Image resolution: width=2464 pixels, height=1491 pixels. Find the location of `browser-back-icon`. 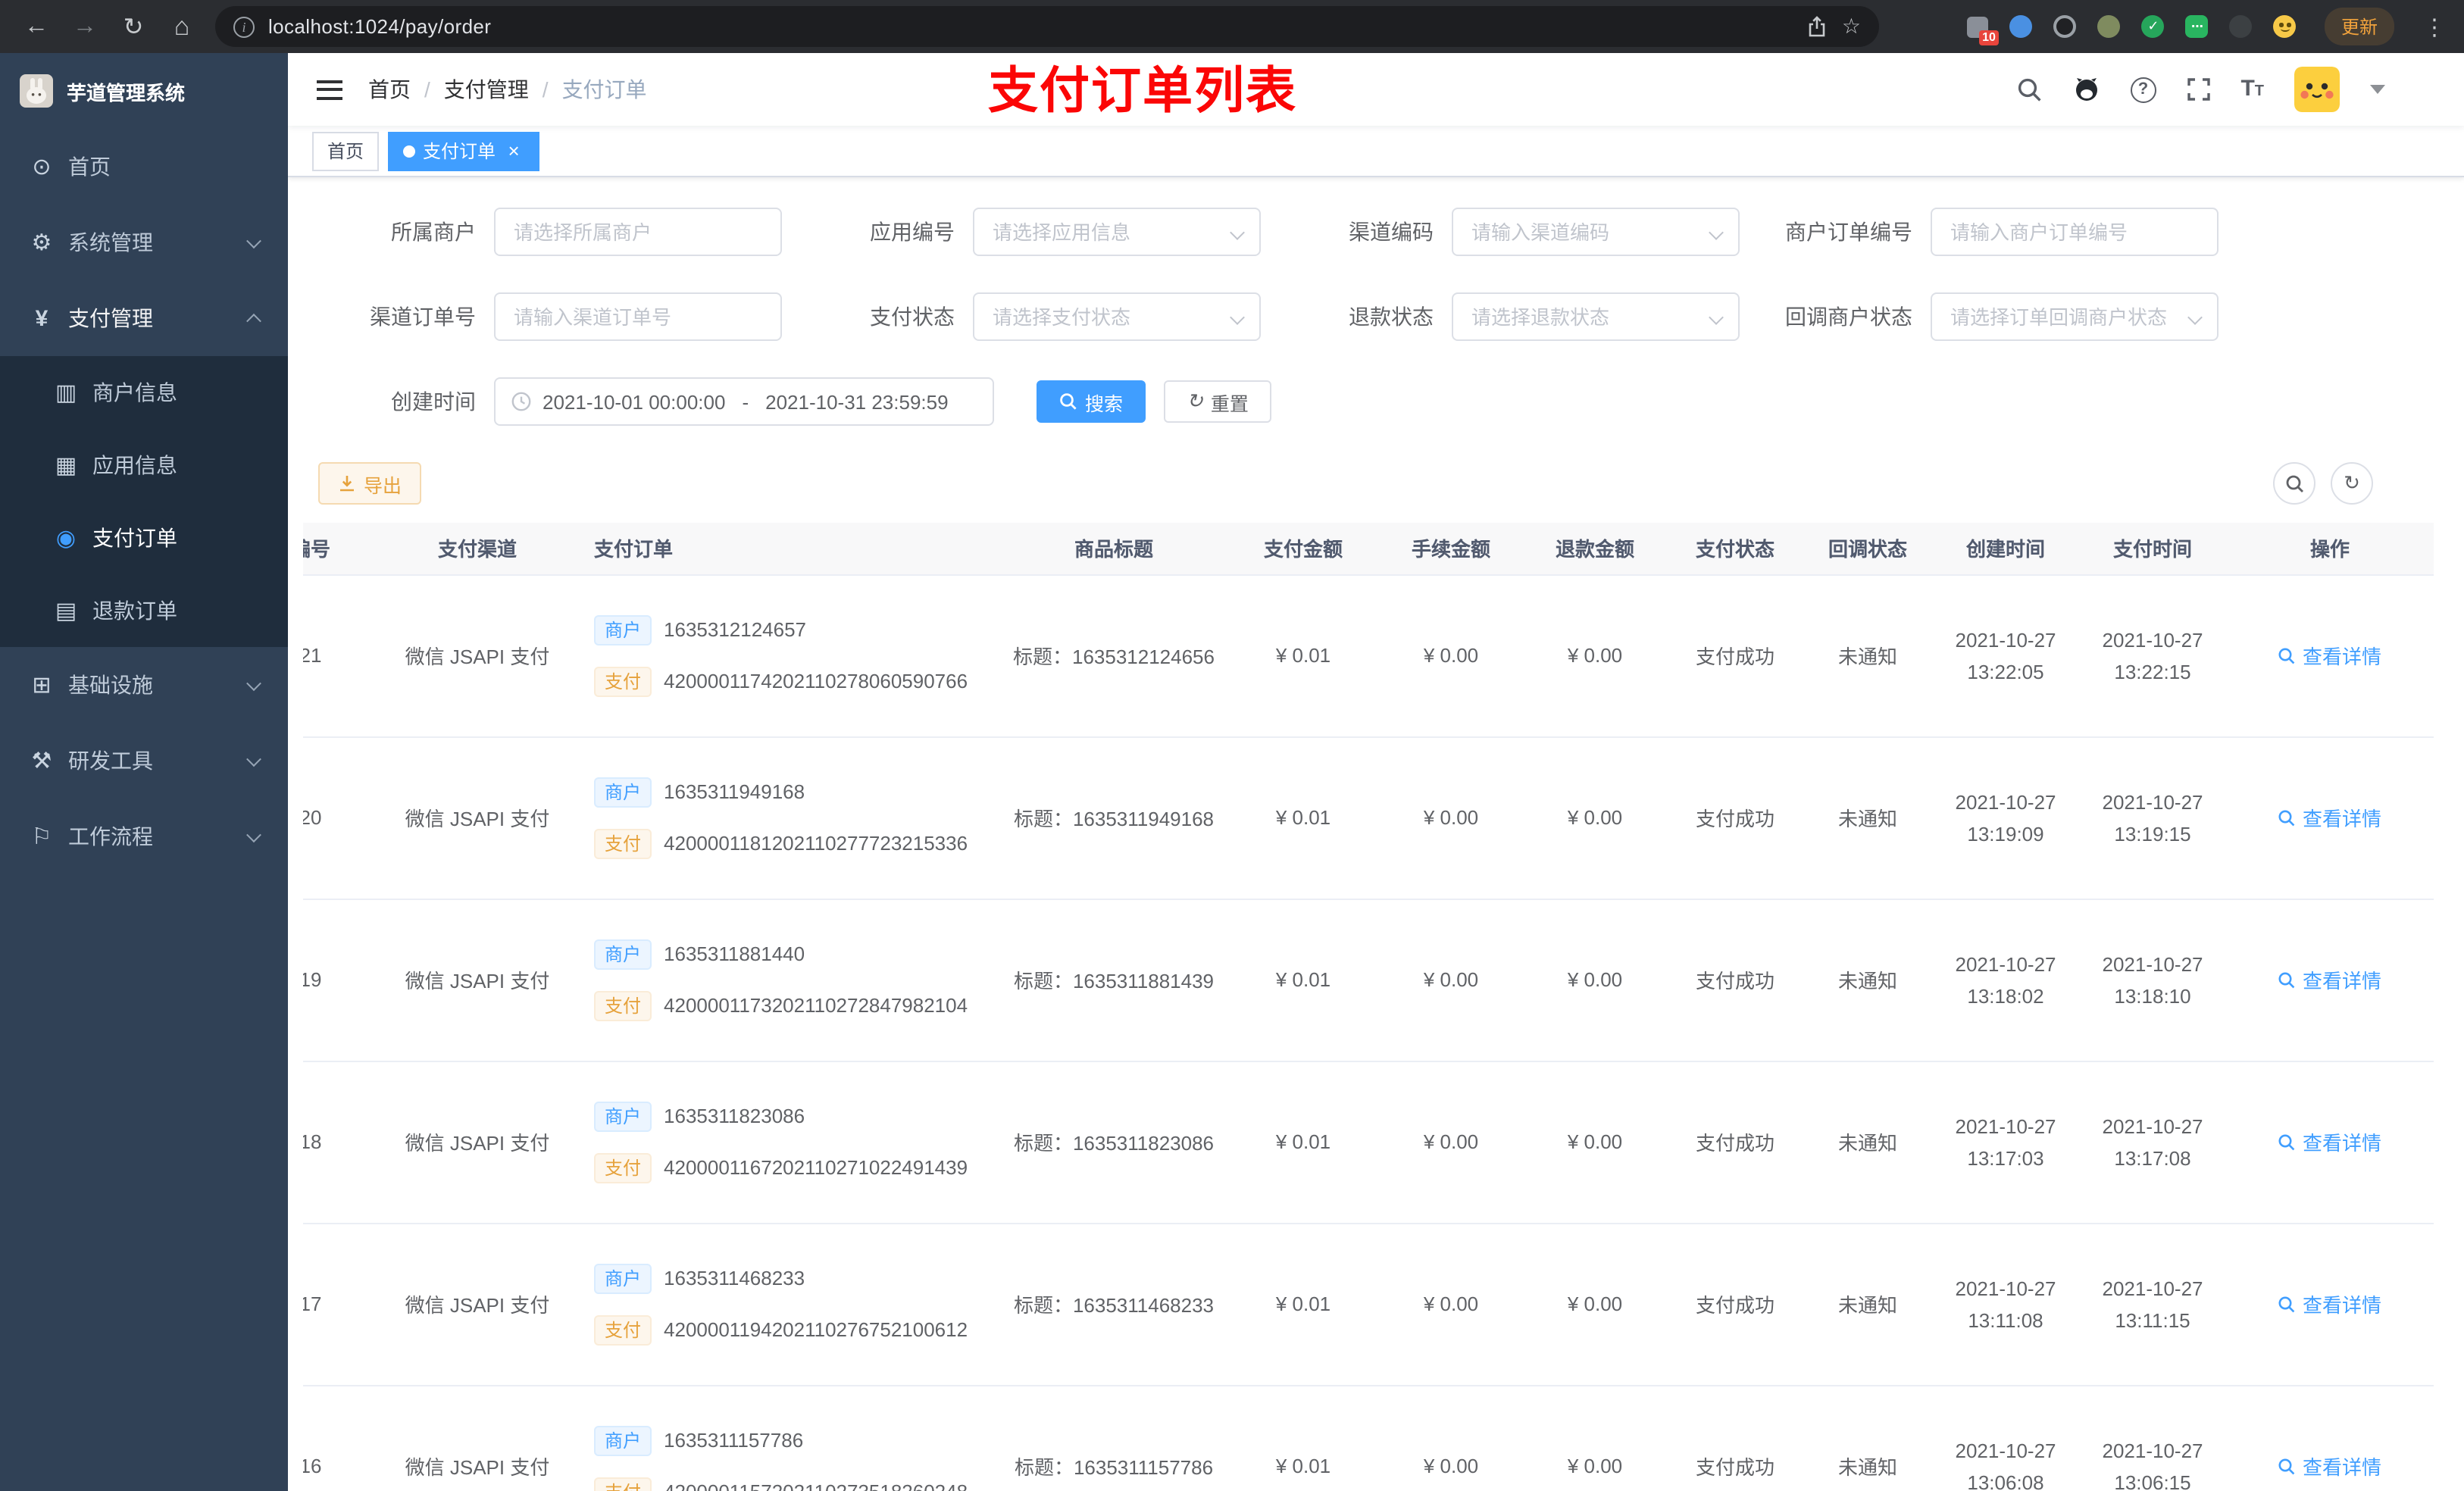

browser-back-icon is located at coordinates (36, 26).